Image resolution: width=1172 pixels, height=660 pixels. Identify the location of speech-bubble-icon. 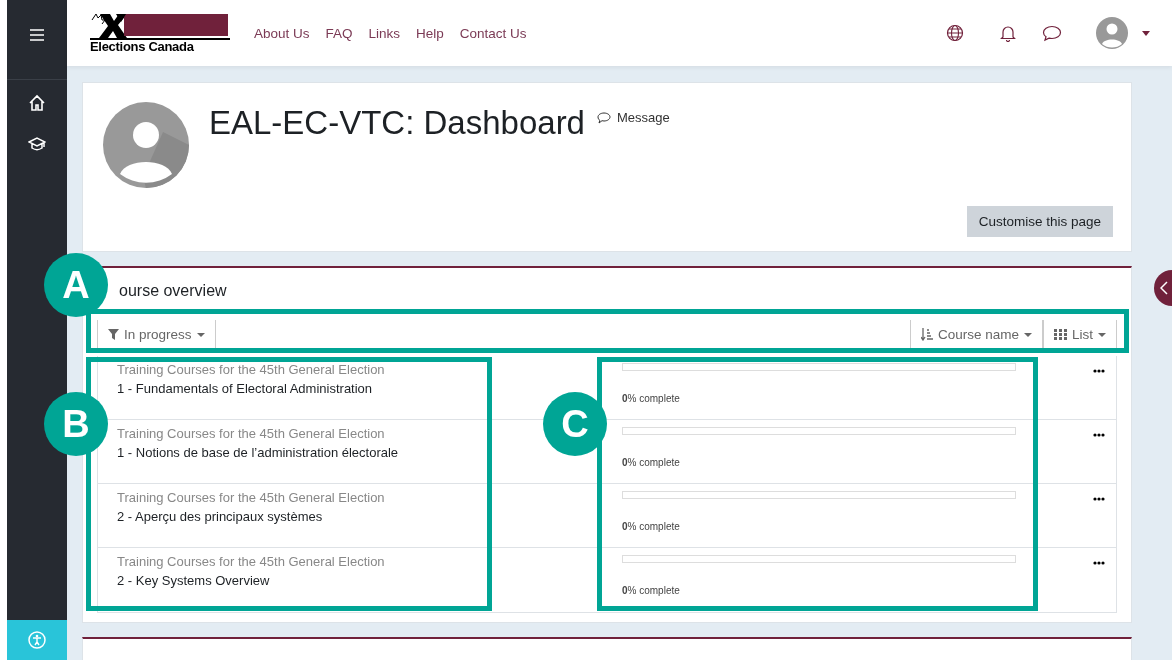
(604, 117).